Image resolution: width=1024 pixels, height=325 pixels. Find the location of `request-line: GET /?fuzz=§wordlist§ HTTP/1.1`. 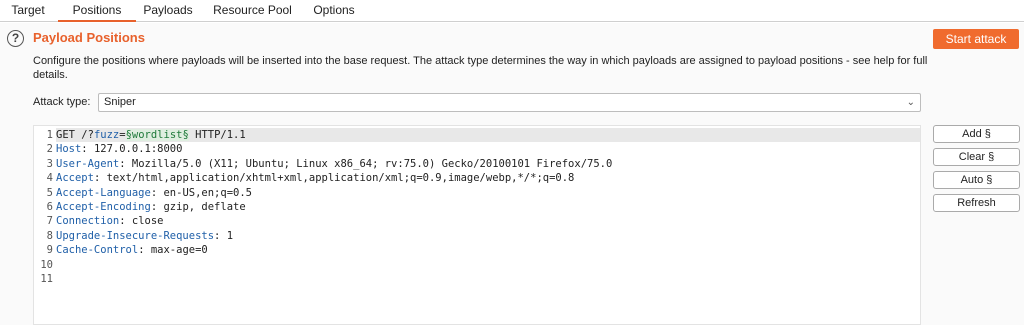

request-line: GET /?fuzz=§wordlist§ HTTP/1.1 is located at coordinates (488, 135).